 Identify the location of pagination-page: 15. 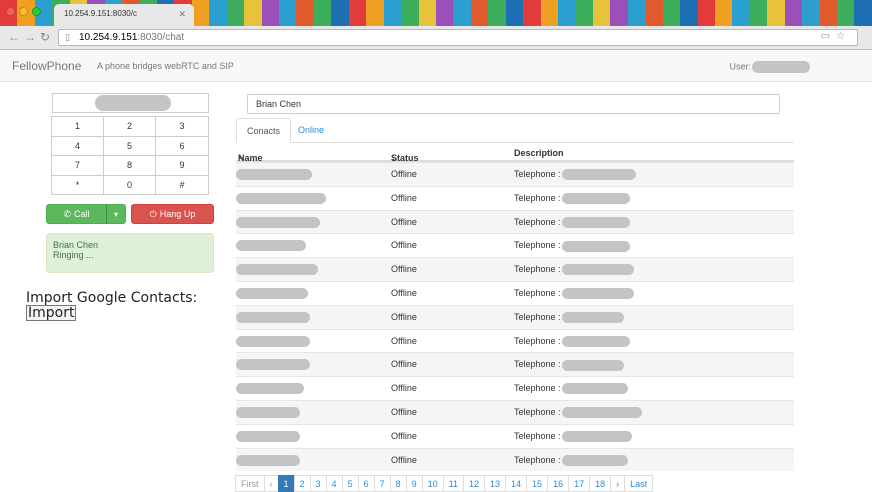
(537, 483).